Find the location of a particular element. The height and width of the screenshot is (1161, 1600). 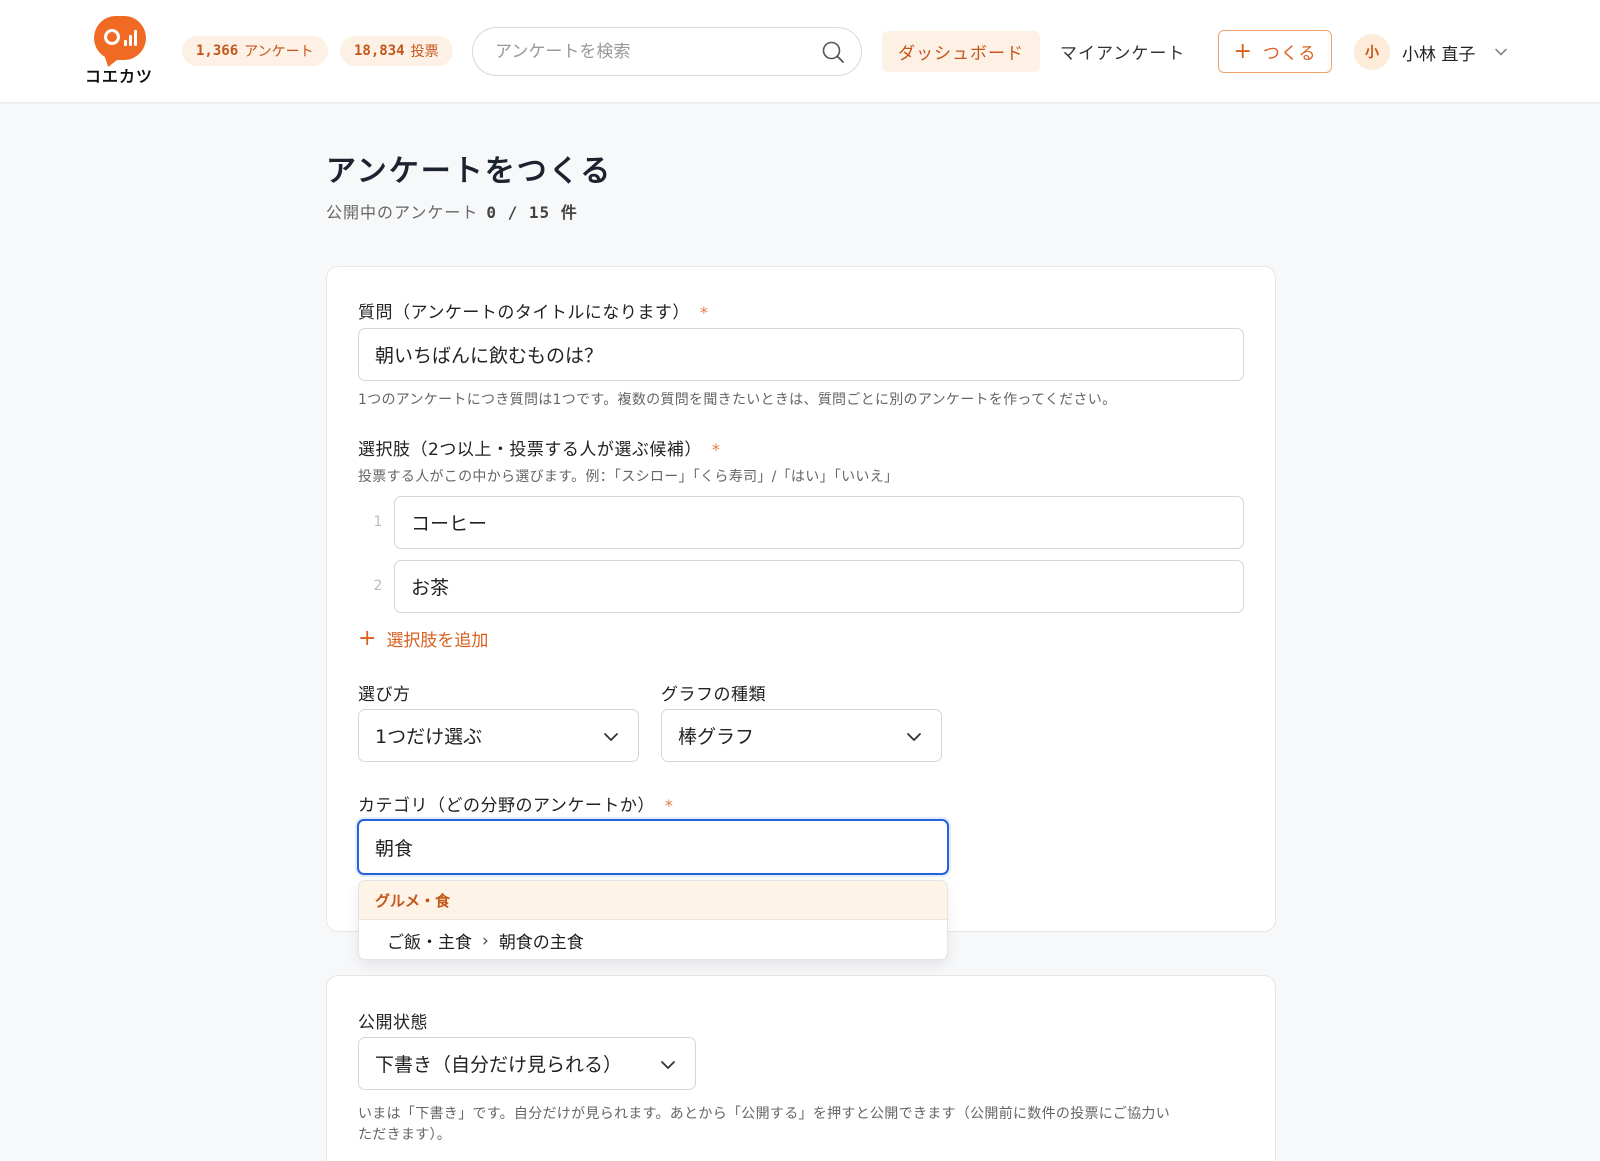

category-label: カテゴリ（どの分野のアンケートか） * is located at coordinates (515, 803).